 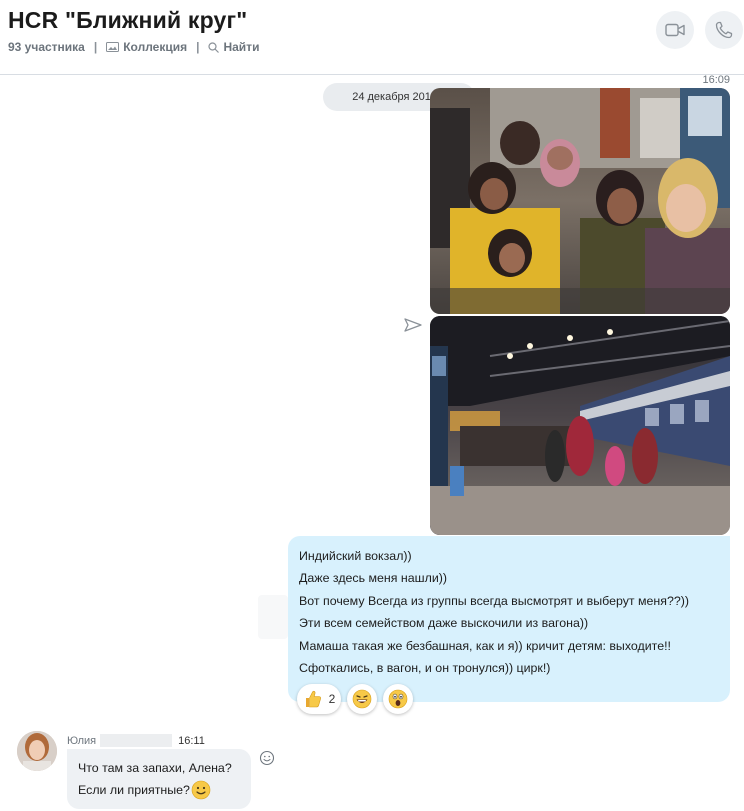 What do you see at coordinates (214, 47) in the screenshot?
I see `search-icon` at bounding box center [214, 47].